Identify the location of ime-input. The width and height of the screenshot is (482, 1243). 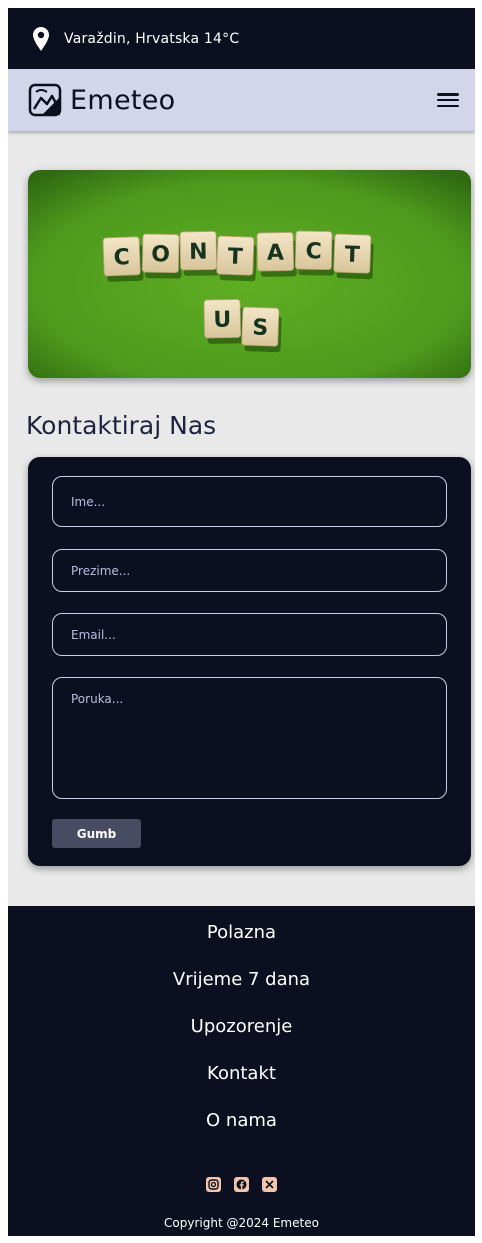
(249, 501).